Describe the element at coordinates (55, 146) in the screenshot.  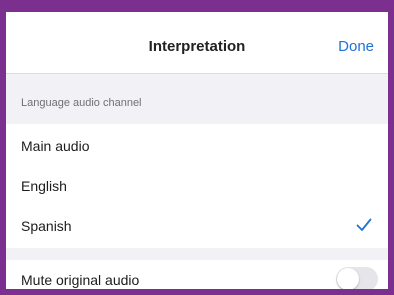
I see `language-option-label: Main audio` at that location.